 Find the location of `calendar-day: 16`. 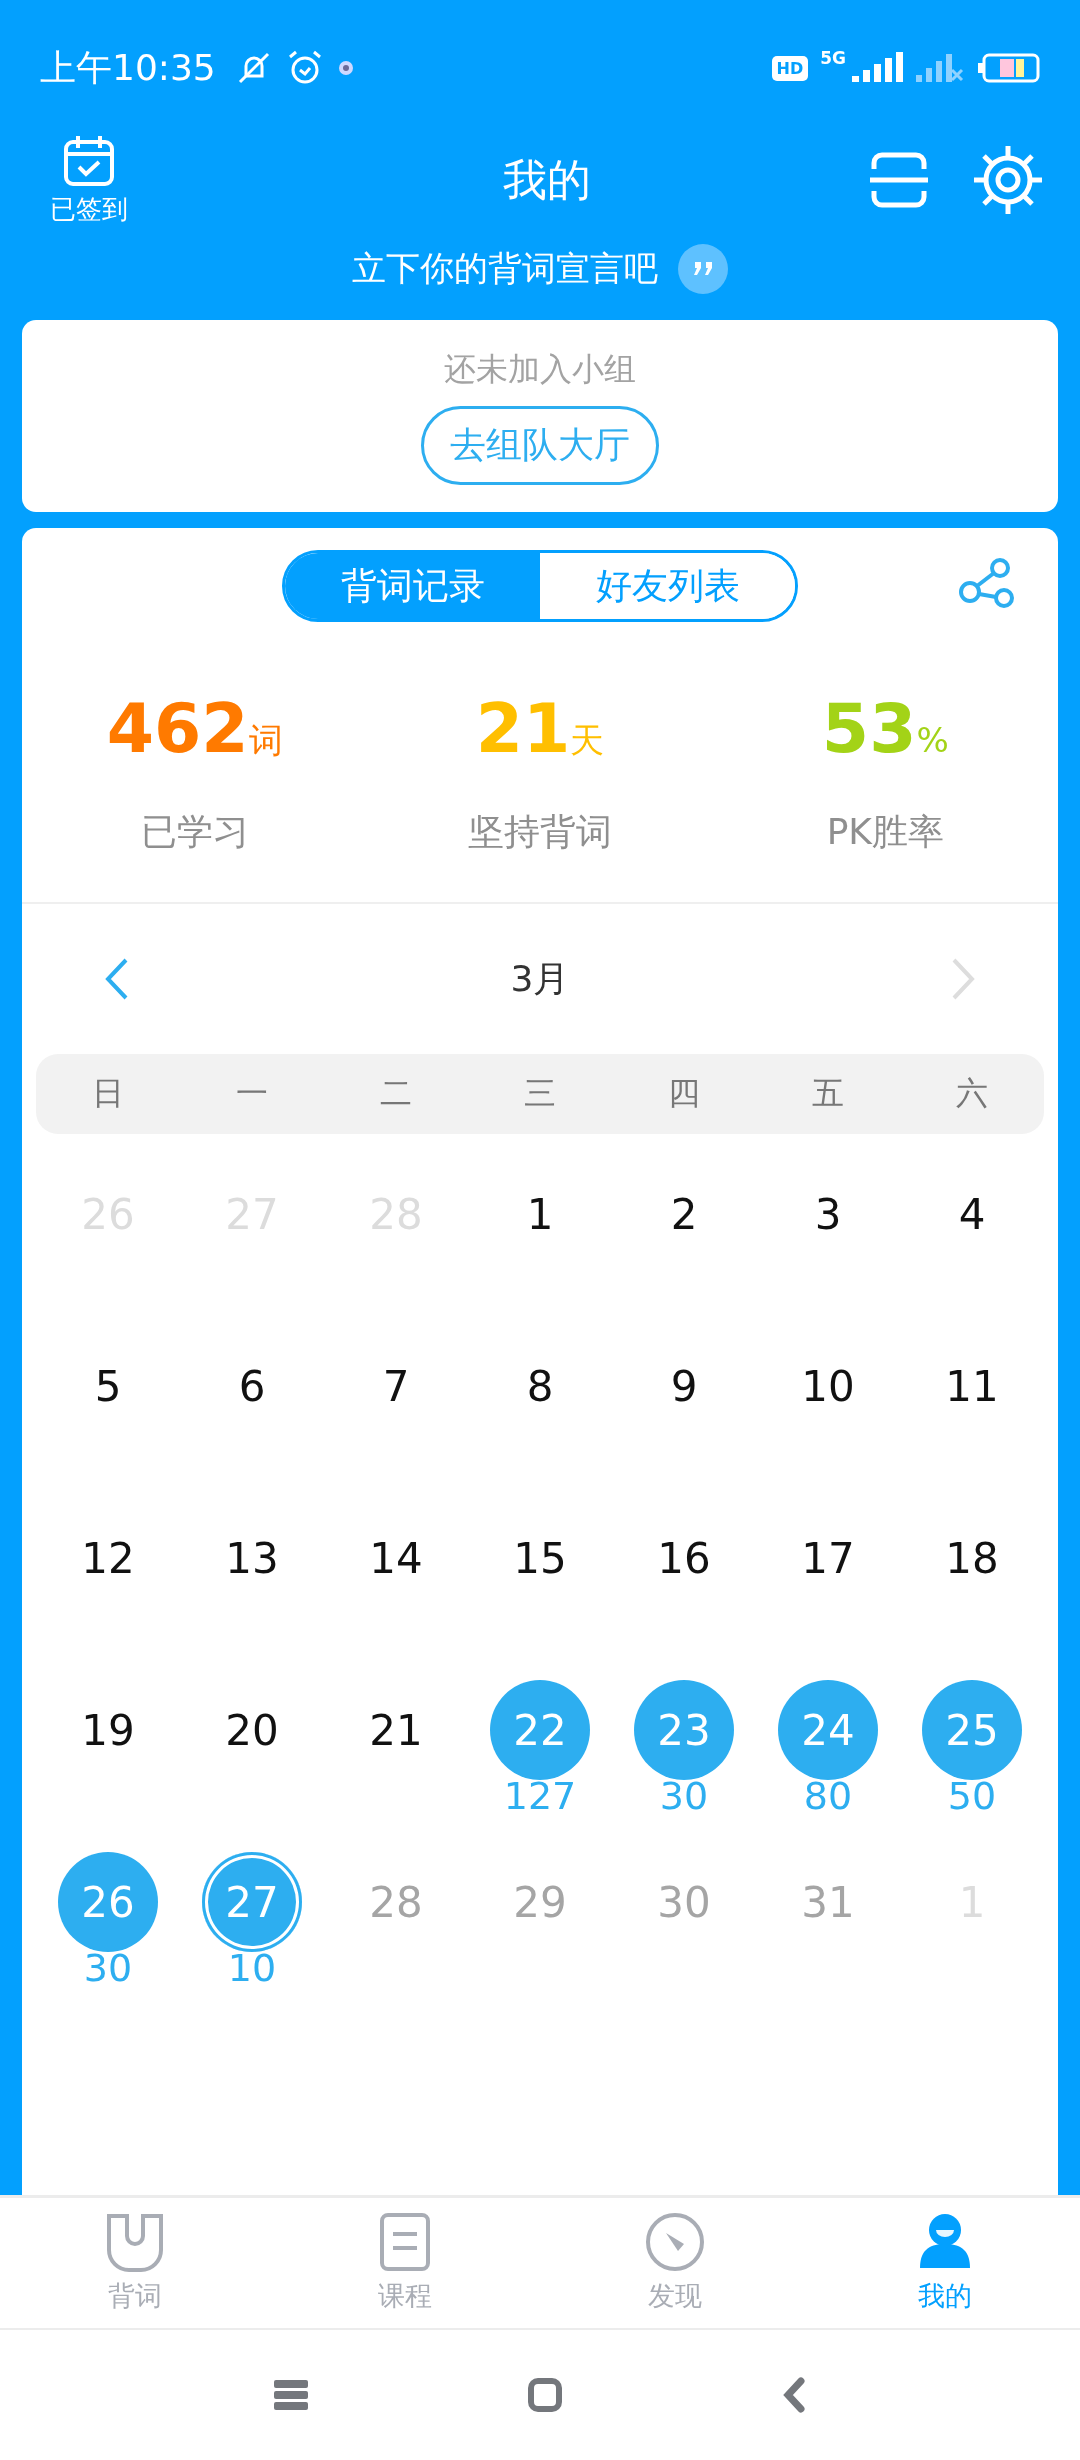

calendar-day: 16 is located at coordinates (684, 1558).